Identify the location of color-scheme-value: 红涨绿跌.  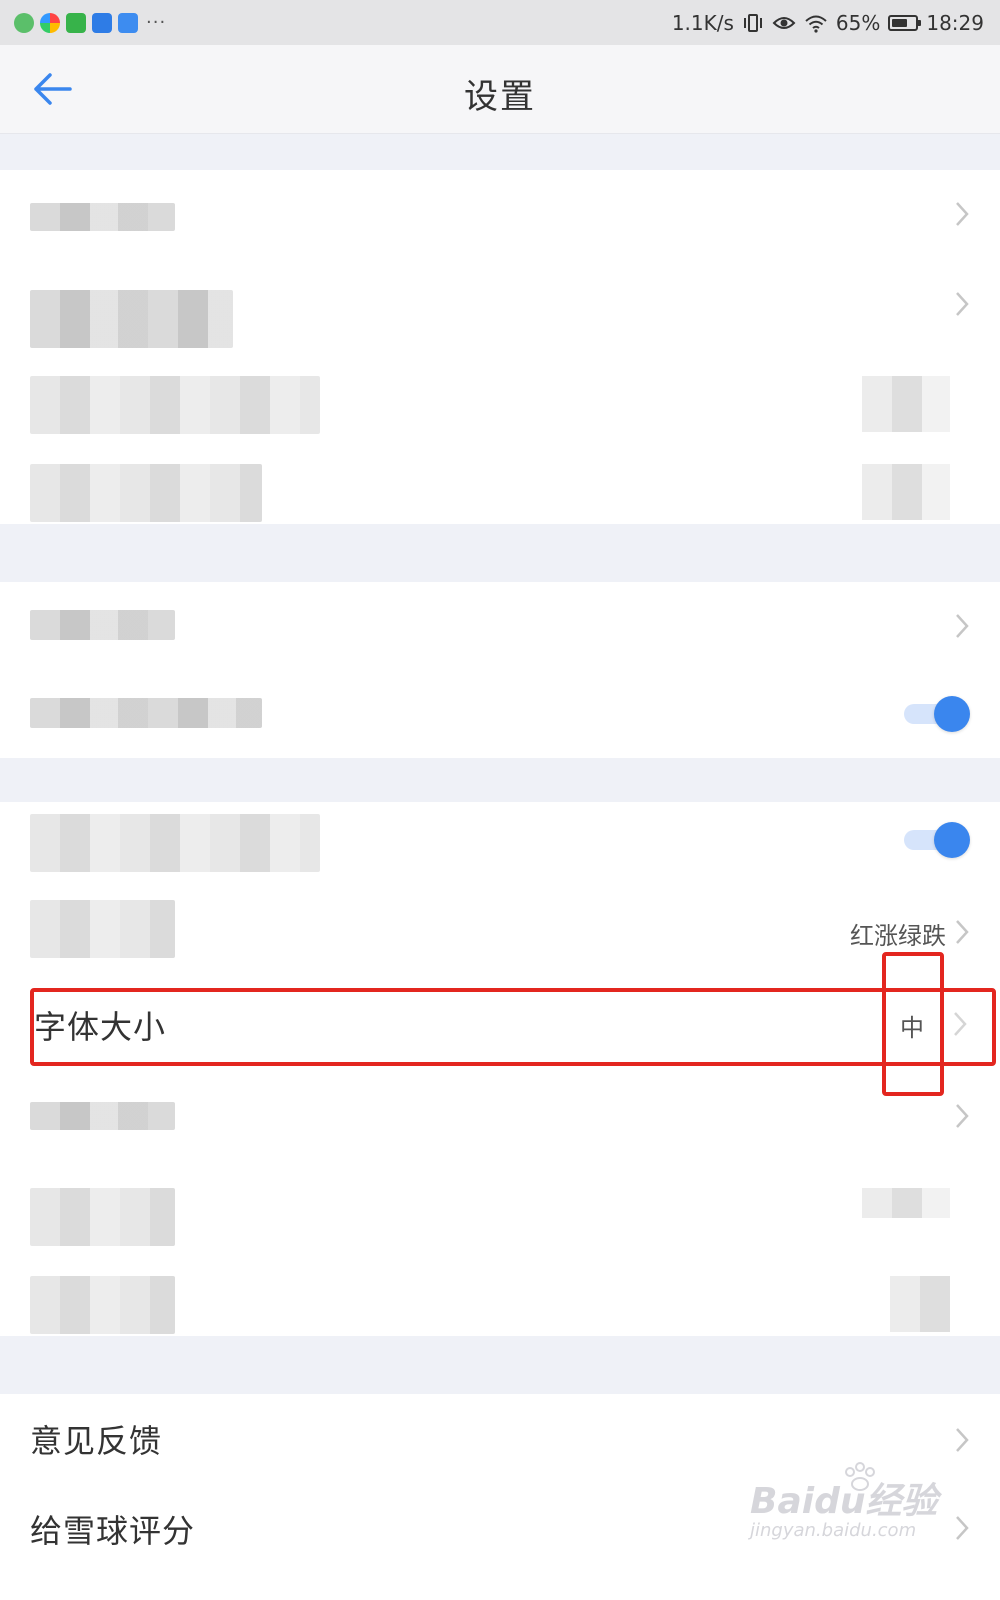
(898, 936).